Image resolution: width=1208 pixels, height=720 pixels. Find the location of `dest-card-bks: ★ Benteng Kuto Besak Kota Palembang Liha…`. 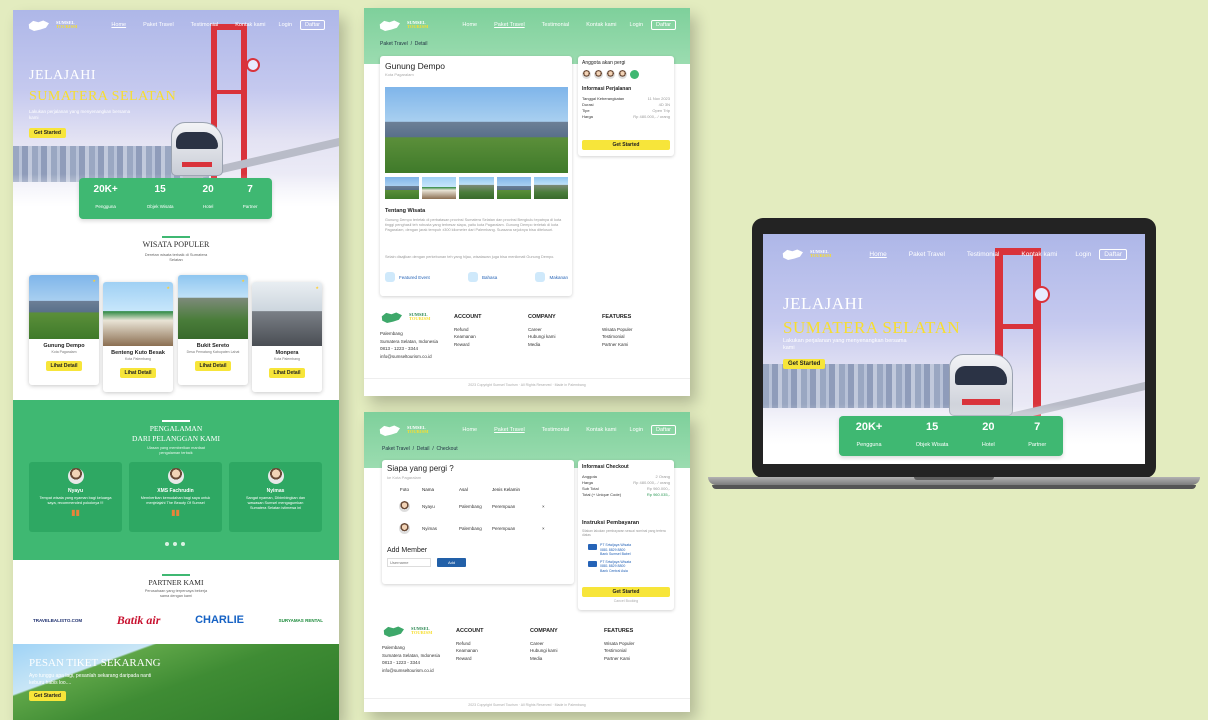

dest-card-bks: ★ Benteng Kuto Besak Kota Palembang Liha… is located at coordinates (138, 337).